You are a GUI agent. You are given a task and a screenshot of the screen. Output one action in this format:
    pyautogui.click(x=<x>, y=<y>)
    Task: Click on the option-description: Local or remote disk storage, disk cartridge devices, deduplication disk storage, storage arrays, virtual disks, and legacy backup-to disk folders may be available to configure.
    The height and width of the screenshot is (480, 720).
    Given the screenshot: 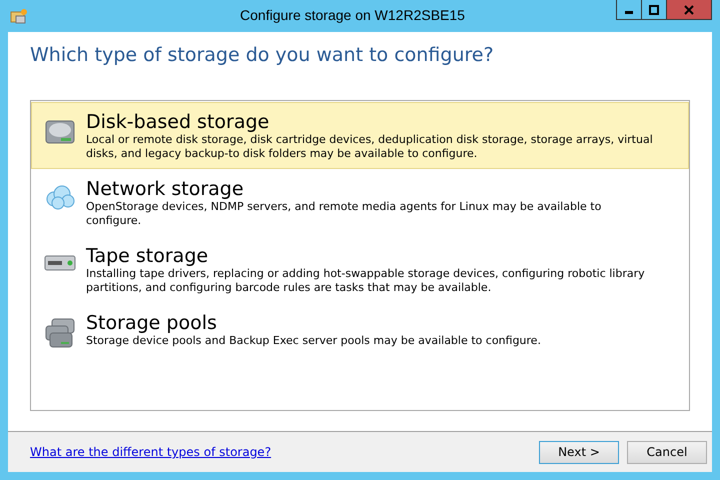 What is the action you would take?
    pyautogui.click(x=370, y=147)
    